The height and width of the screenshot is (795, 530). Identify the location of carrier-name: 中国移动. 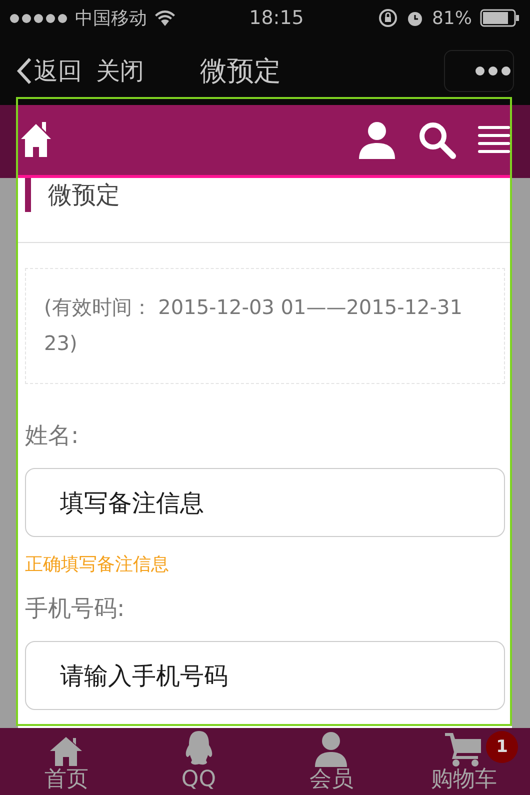
(111, 18).